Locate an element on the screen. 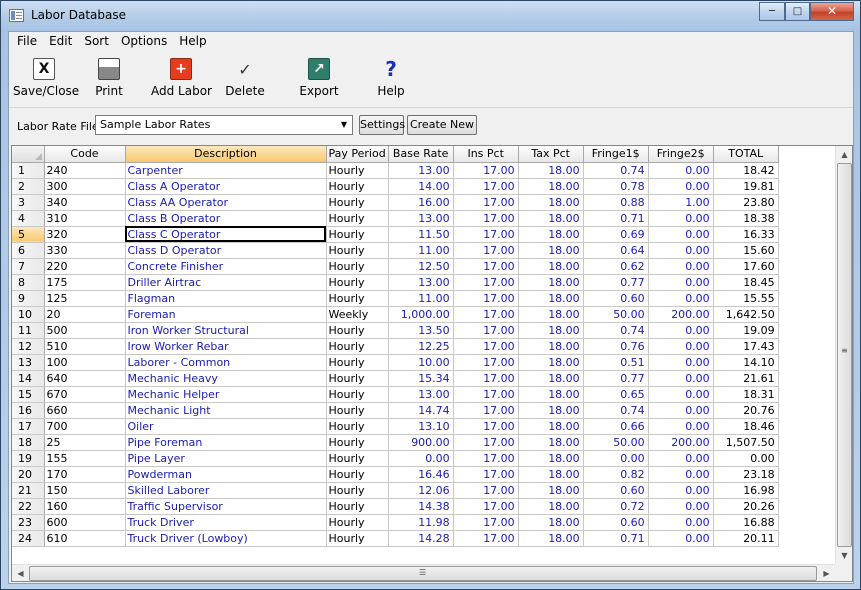  cell-fringe1: 0.00 is located at coordinates (616, 458).